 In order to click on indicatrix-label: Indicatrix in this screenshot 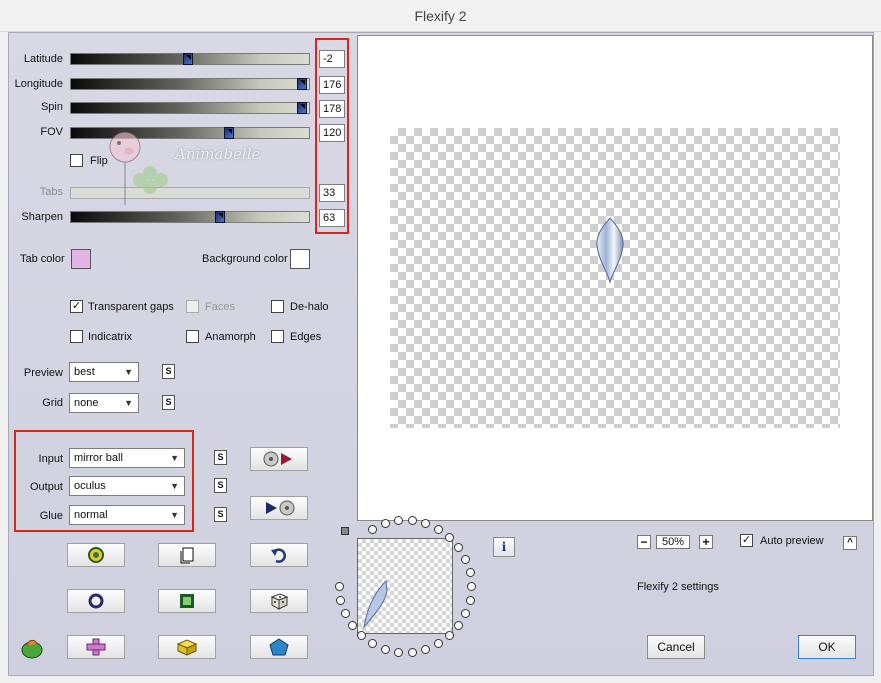, I will do `click(110, 337)`.